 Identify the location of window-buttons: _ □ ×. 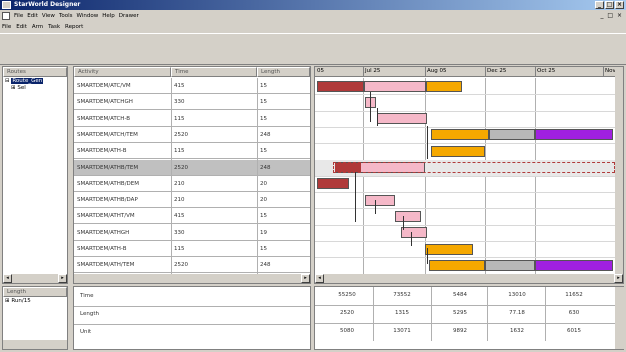
(609, 5).